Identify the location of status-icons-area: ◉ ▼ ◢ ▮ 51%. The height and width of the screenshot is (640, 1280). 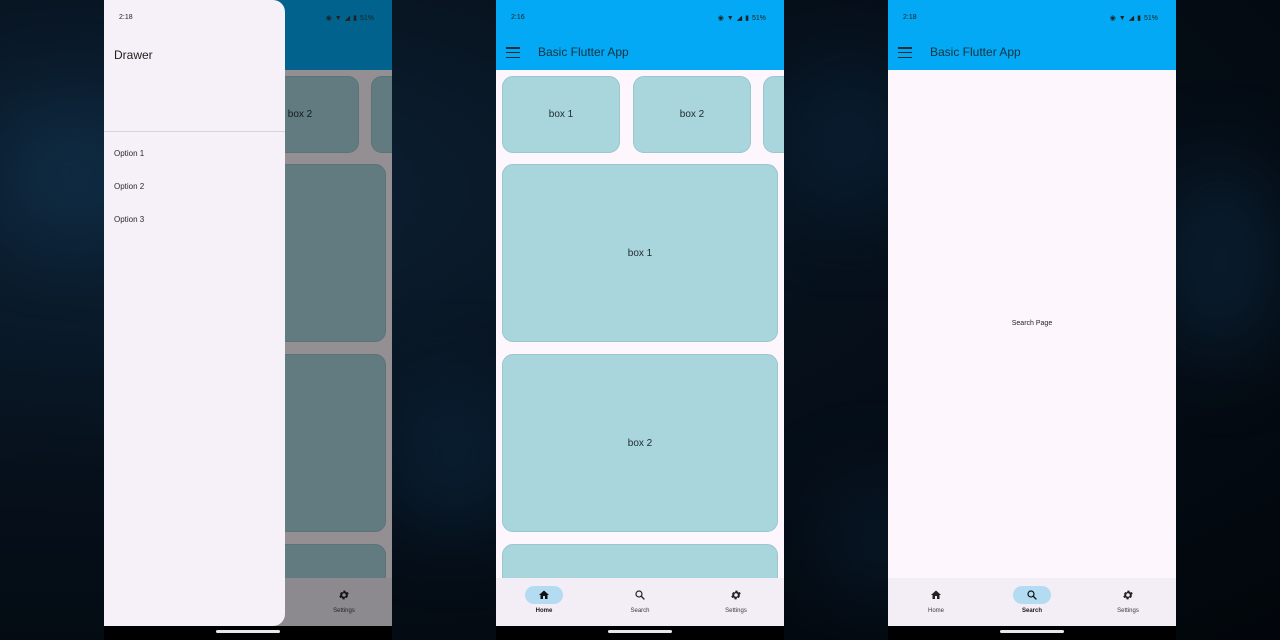
(338, 17).